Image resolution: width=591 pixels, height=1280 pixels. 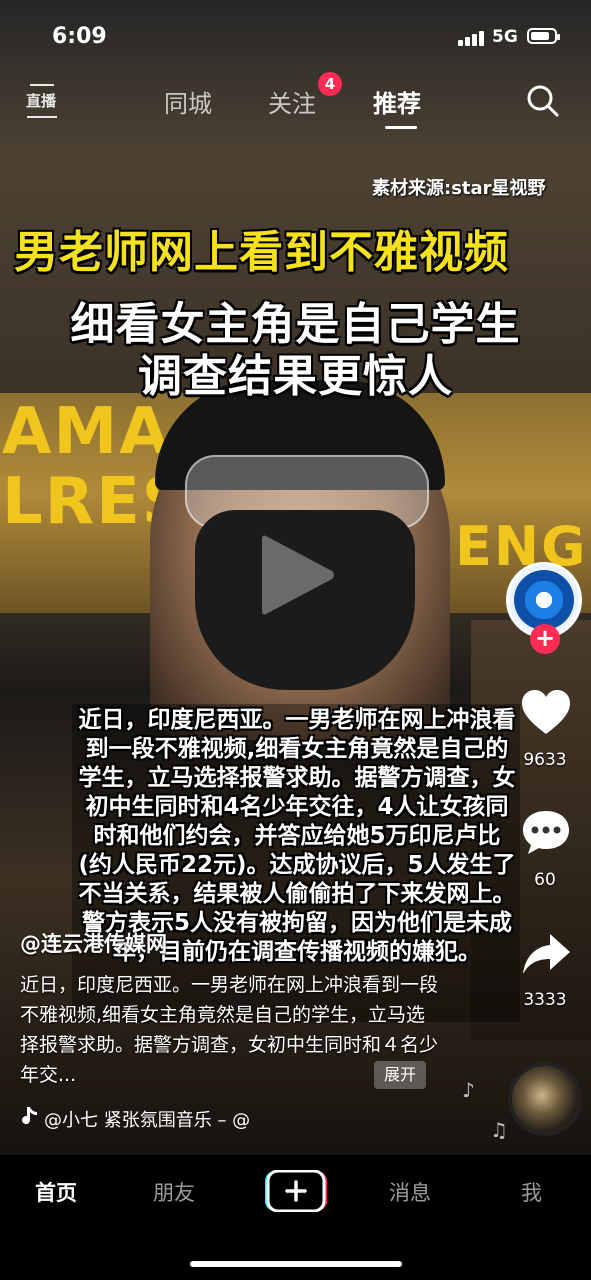 I want to click on top-navigation: 直播 同城 关注 4 推荐, so click(x=295, y=100).